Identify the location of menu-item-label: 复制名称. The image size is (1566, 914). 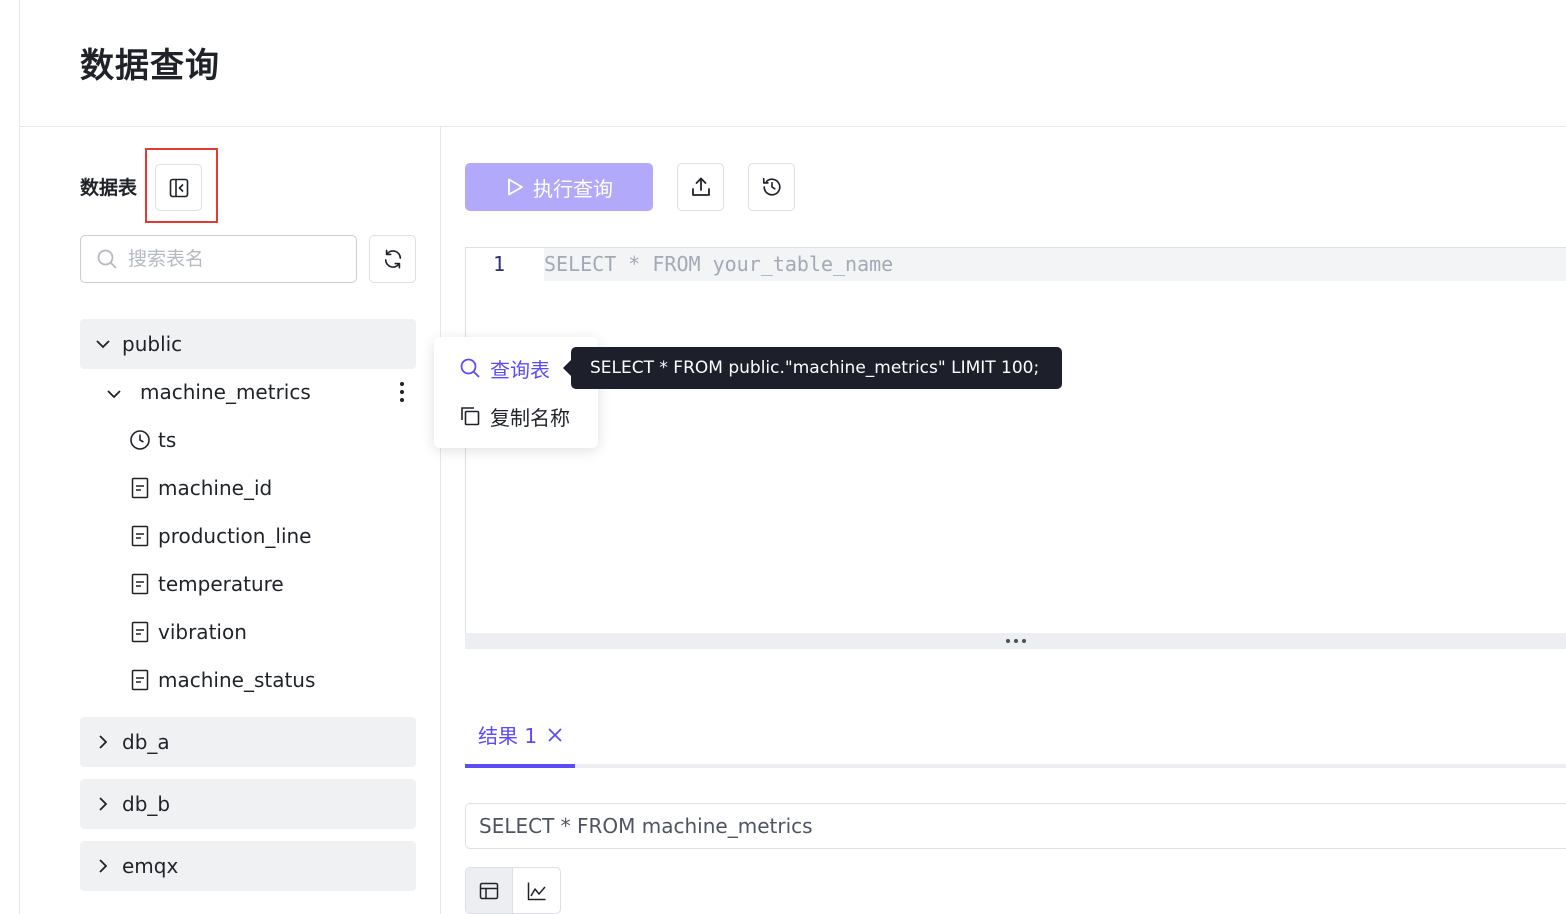
(530, 417).